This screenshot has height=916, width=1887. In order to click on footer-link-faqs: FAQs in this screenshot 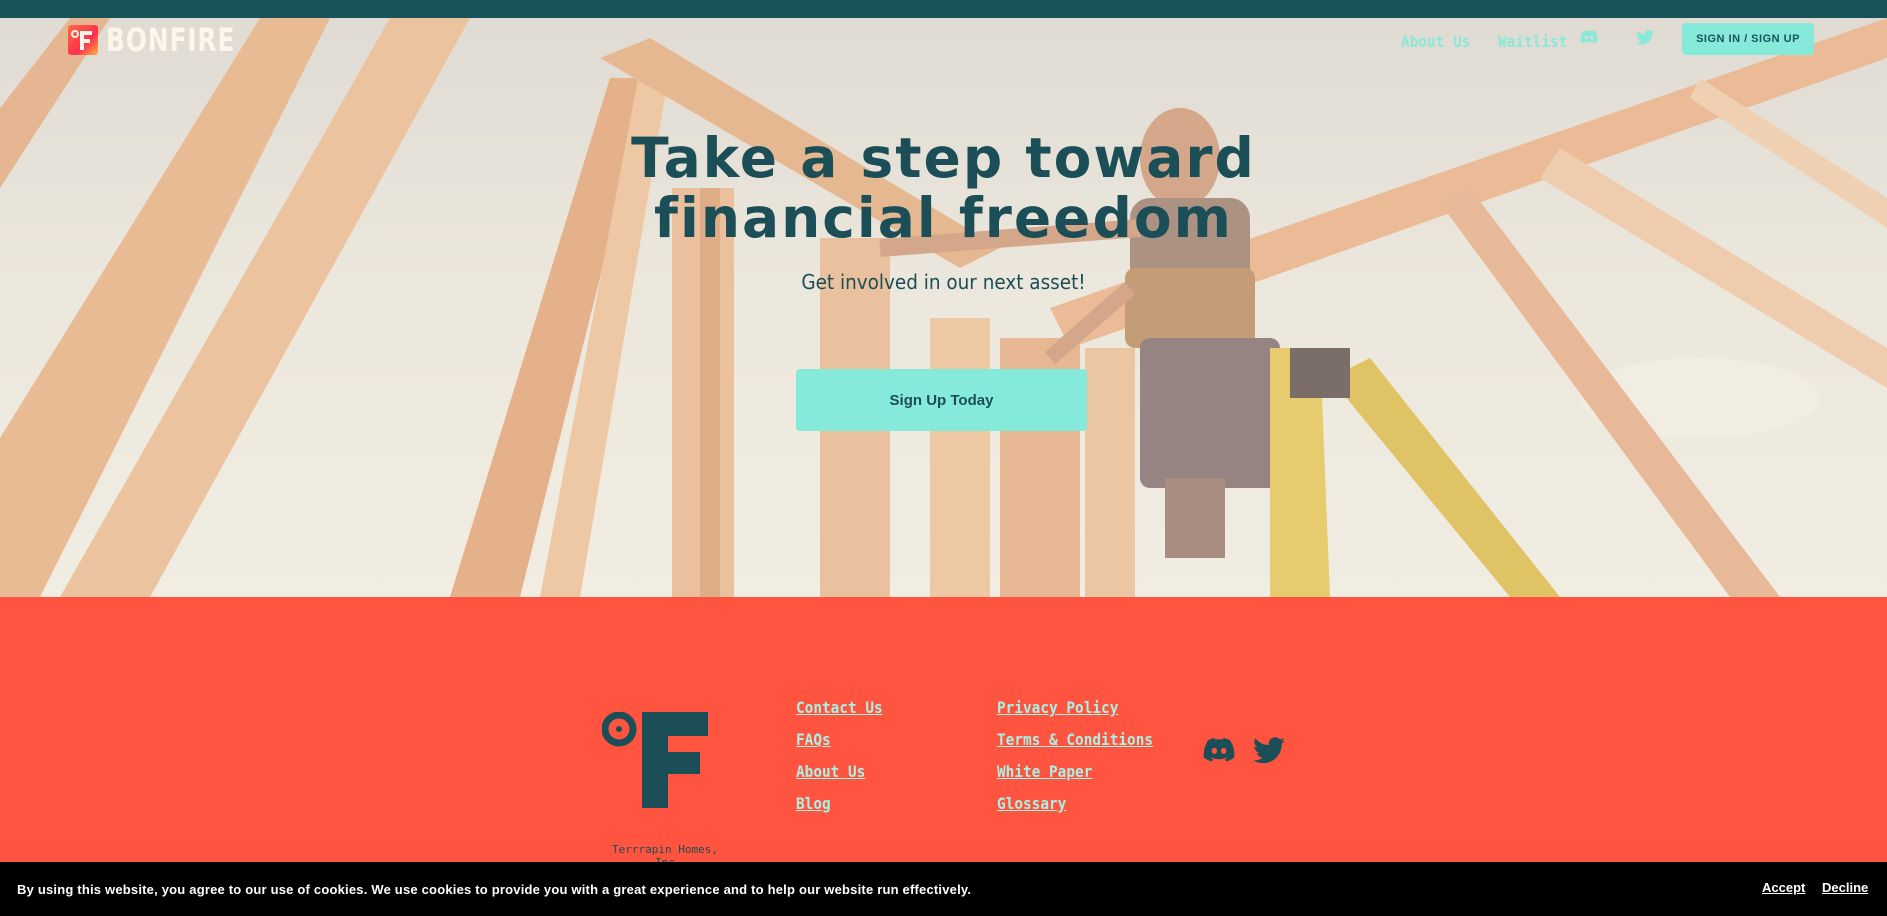, I will do `click(839, 740)`.